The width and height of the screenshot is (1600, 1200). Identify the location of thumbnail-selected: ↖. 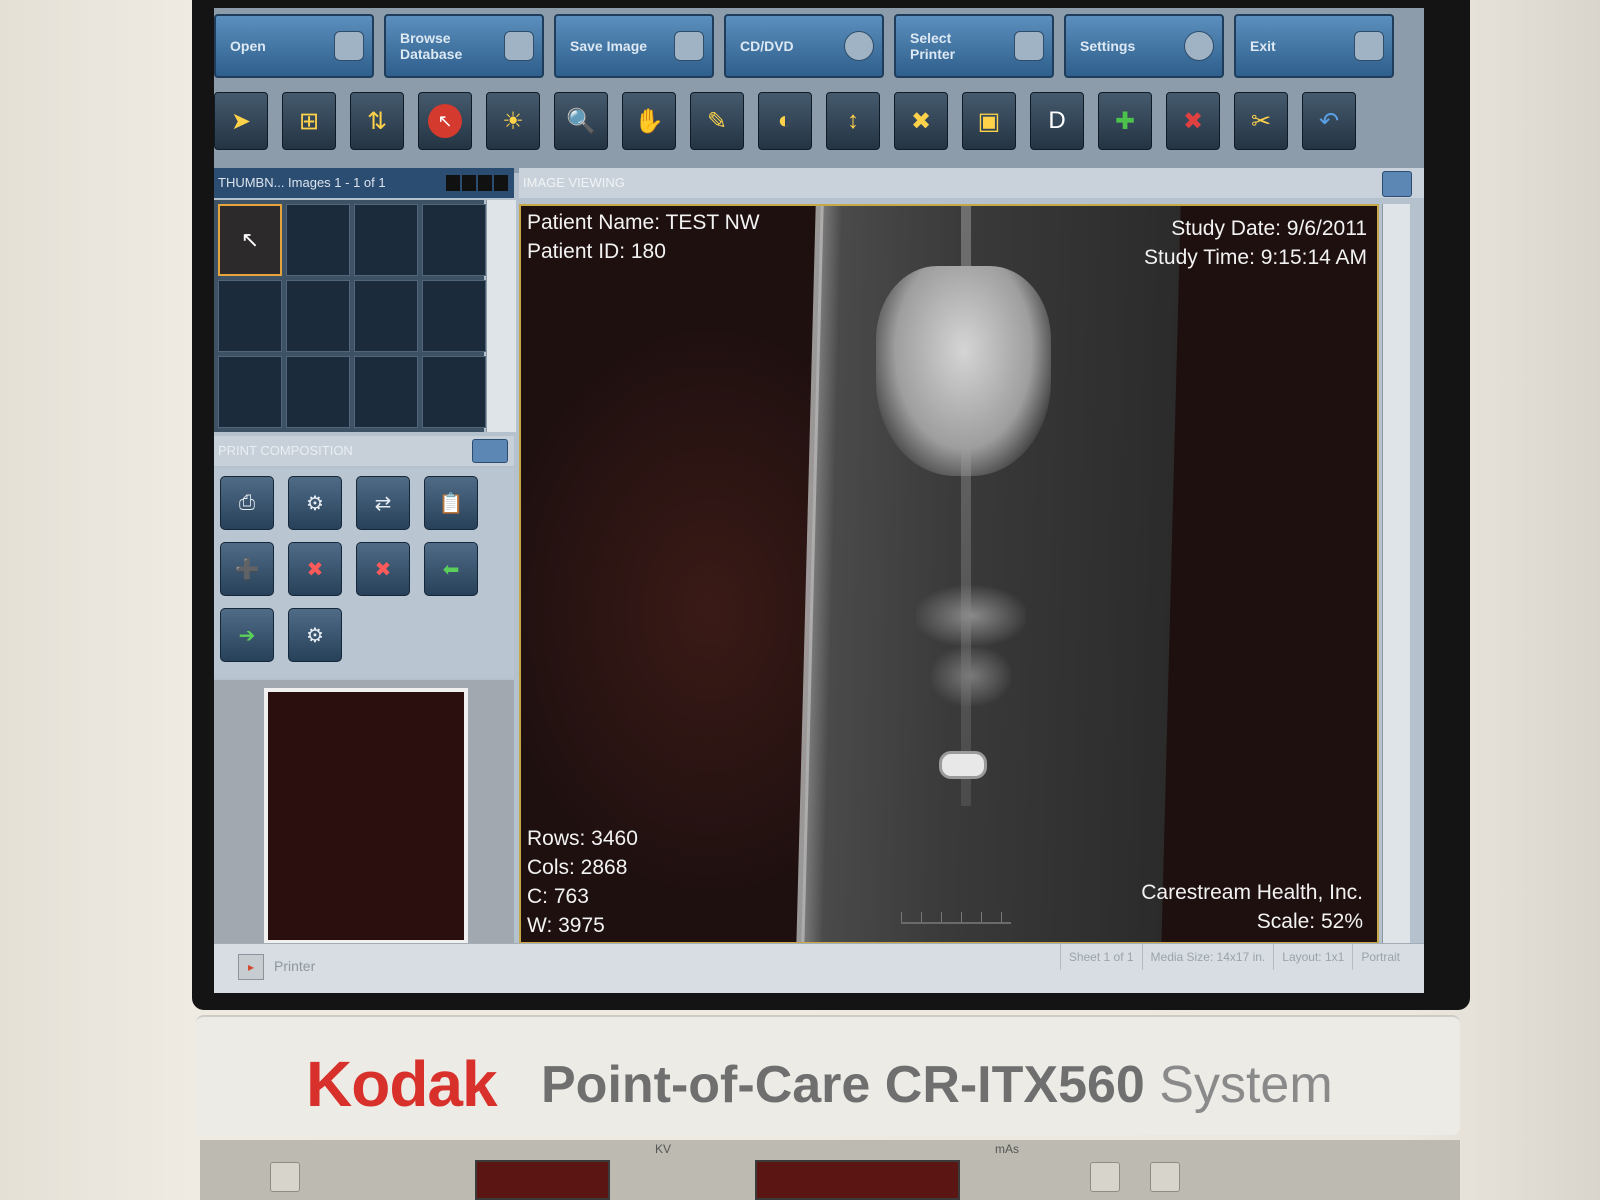
(250, 240).